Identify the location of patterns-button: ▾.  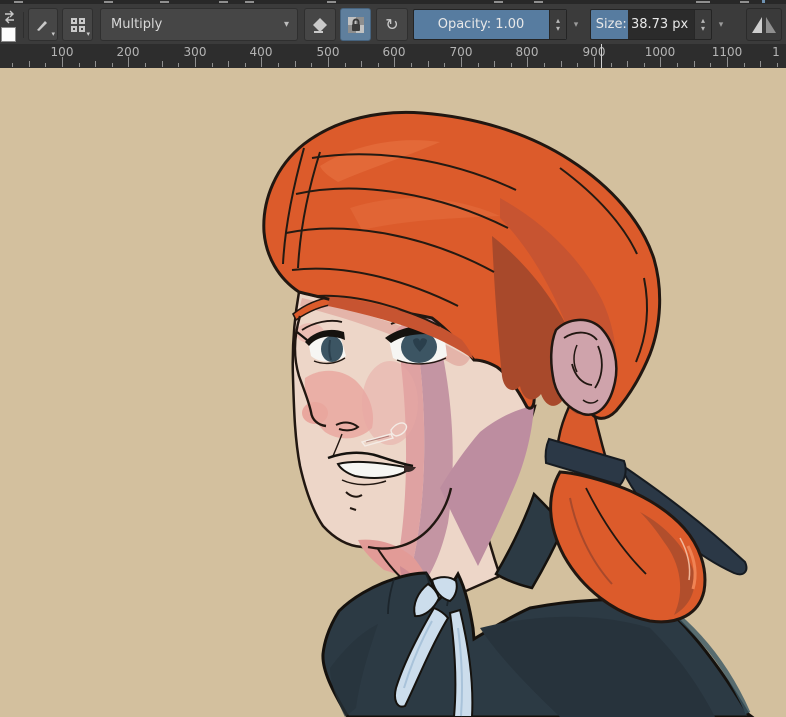
(77, 24).